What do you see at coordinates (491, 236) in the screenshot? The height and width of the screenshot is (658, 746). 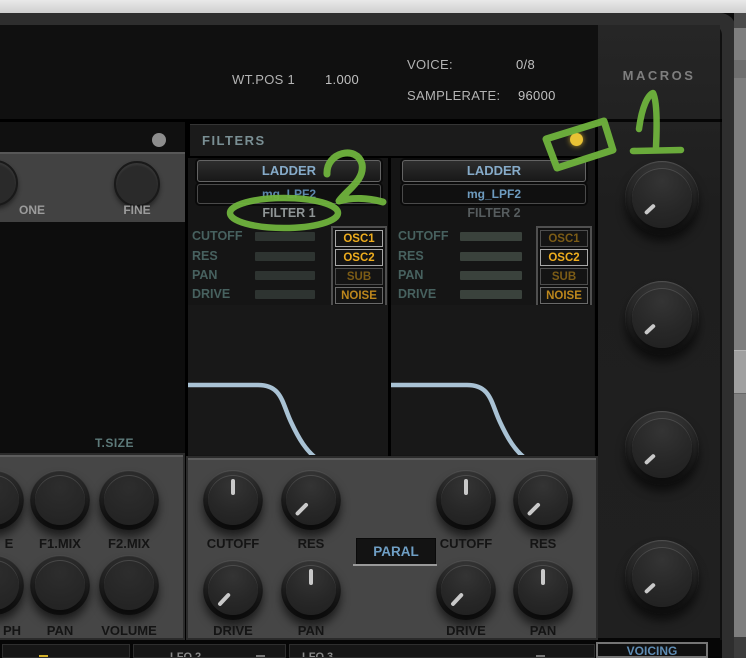 I see `filter2-cutoff-mod-slider` at bounding box center [491, 236].